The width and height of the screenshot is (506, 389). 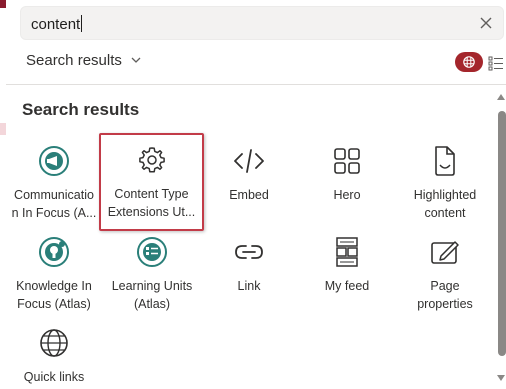 What do you see at coordinates (152, 272) in the screenshot?
I see `webpart-tile: Learning Units (Atlas)` at bounding box center [152, 272].